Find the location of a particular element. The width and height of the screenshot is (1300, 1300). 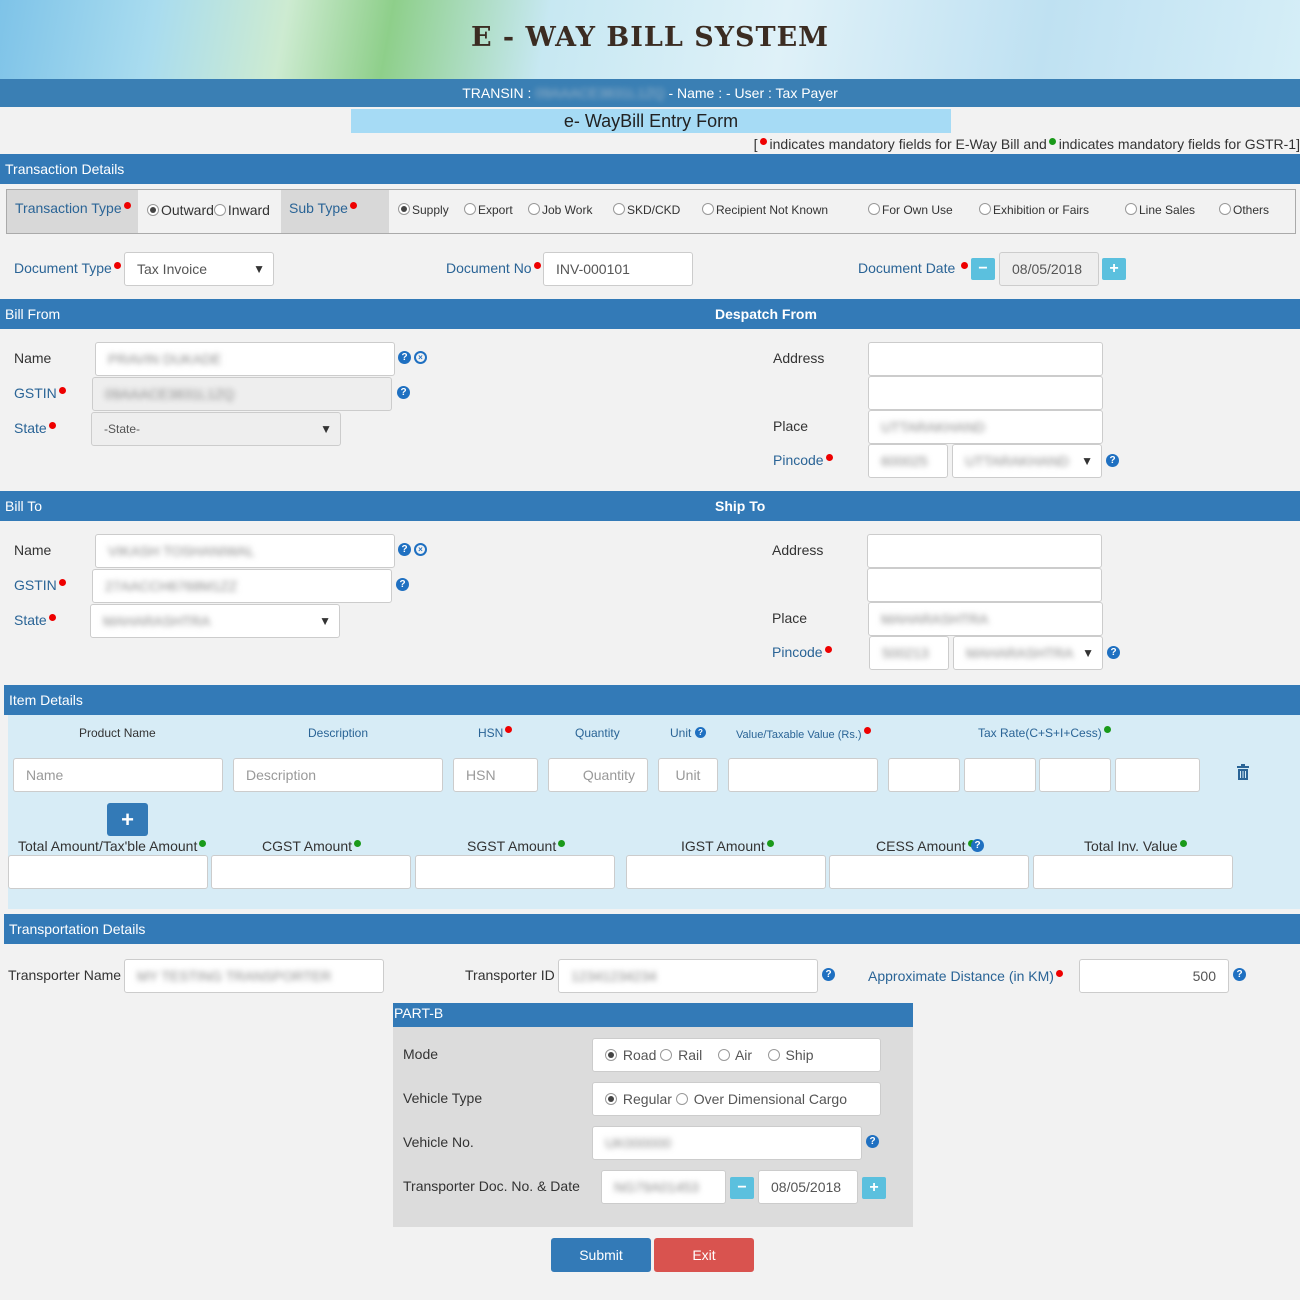

item-hsn-input is located at coordinates (495, 775).